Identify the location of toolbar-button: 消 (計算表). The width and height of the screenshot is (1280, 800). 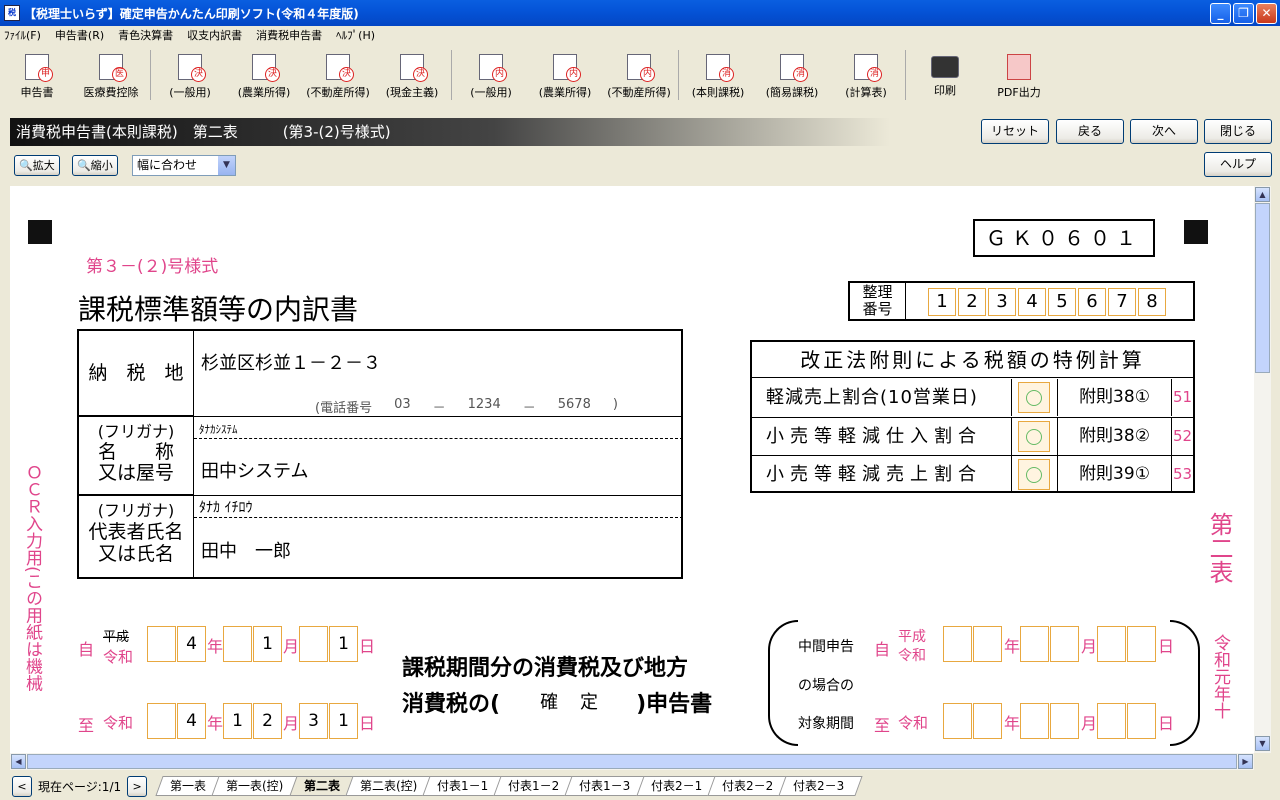
(866, 74).